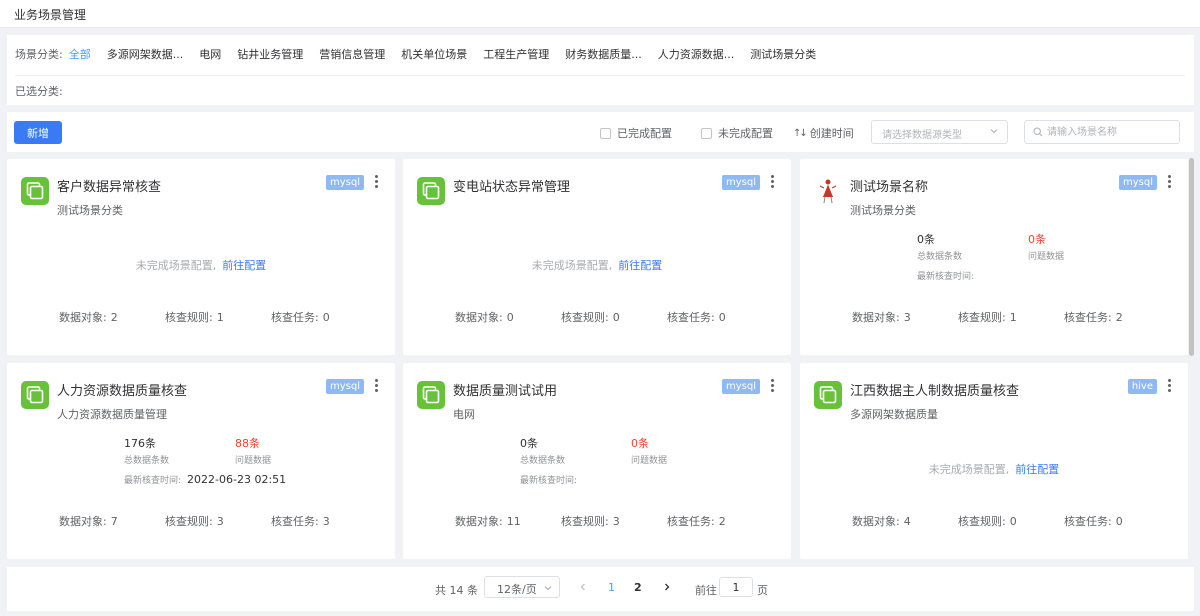  I want to click on category-filter-item: 全部, so click(80, 54).